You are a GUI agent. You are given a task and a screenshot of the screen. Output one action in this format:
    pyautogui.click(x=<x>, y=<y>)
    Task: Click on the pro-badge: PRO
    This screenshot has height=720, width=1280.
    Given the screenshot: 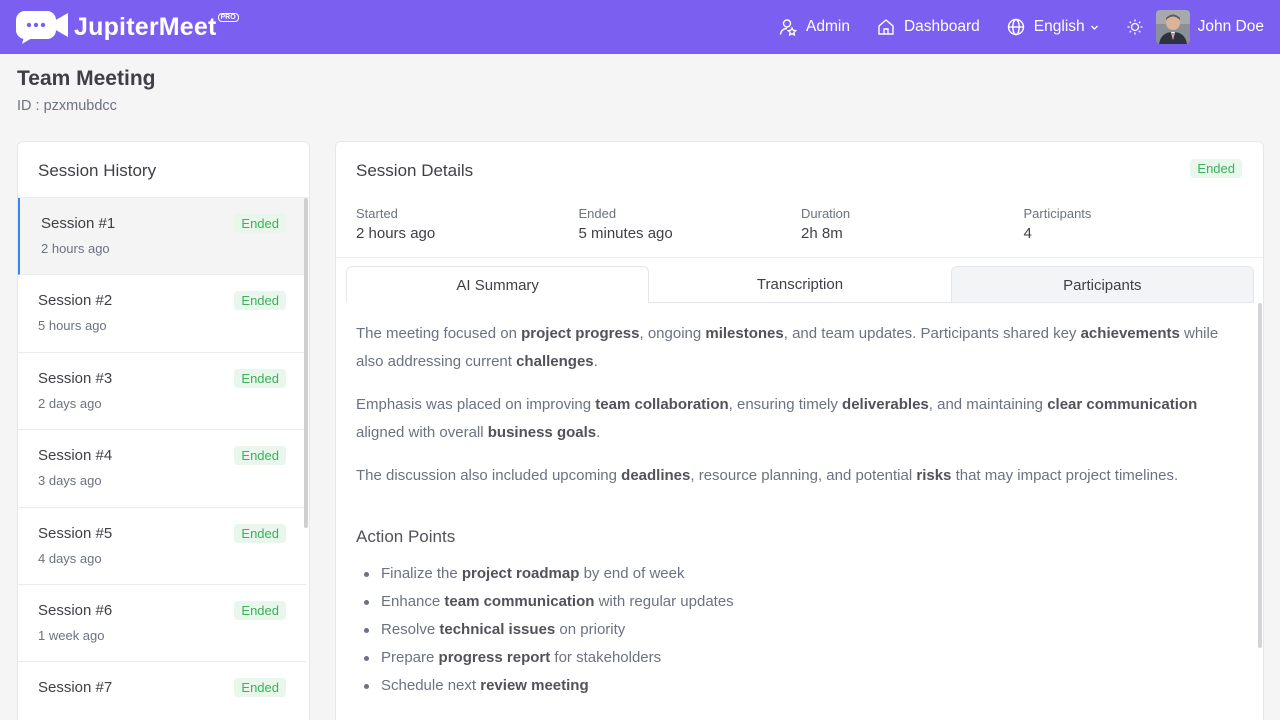 What is the action you would take?
    pyautogui.click(x=228, y=17)
    